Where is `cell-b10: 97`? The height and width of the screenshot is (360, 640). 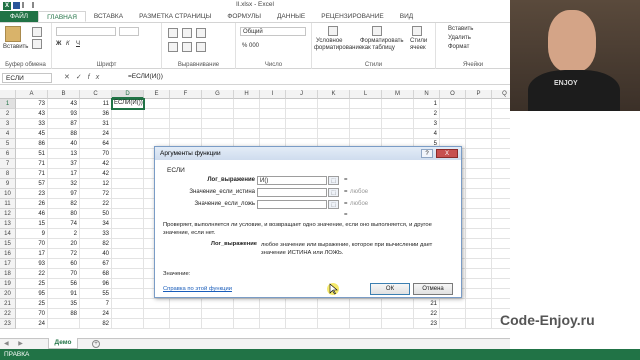 cell-b10: 97 is located at coordinates (64, 194).